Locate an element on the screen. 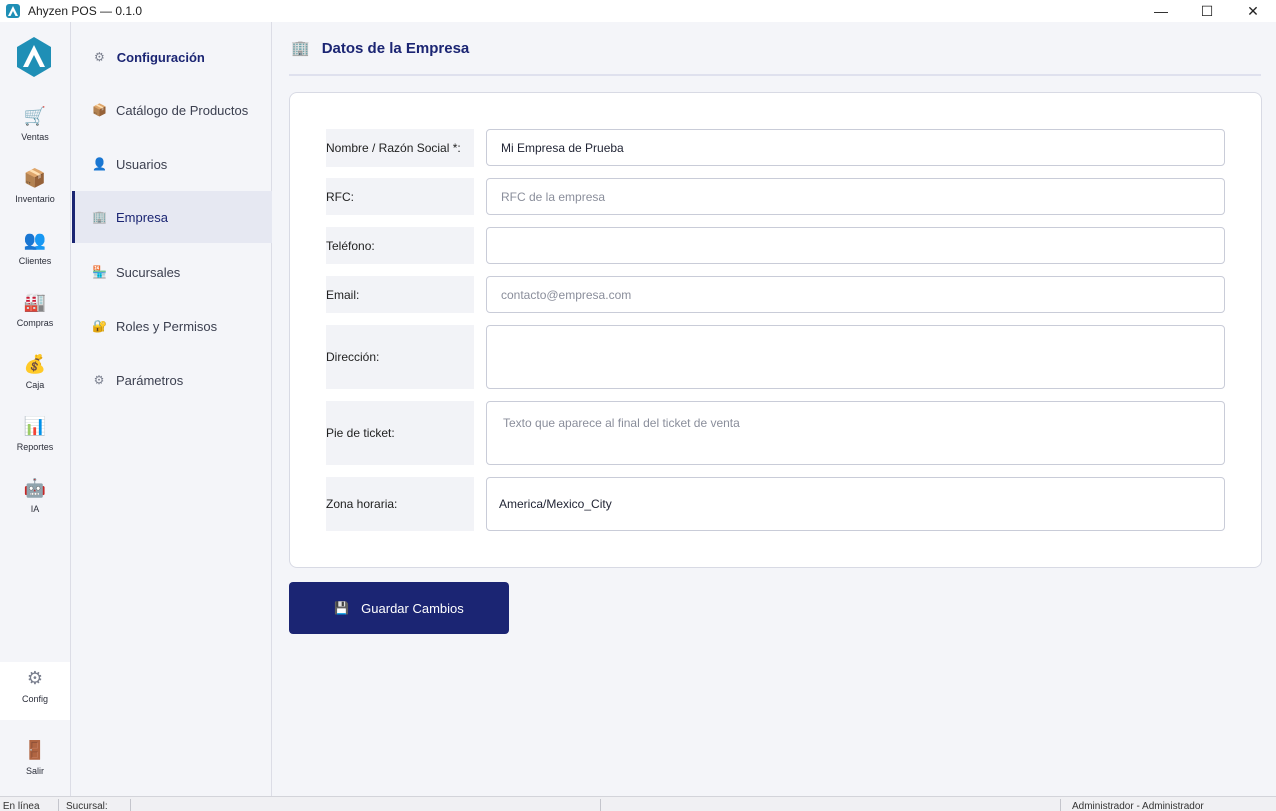 This screenshot has height=811, width=1276. subnav-item-catalogo: 📦 Catálogo de Productos is located at coordinates (172, 110).